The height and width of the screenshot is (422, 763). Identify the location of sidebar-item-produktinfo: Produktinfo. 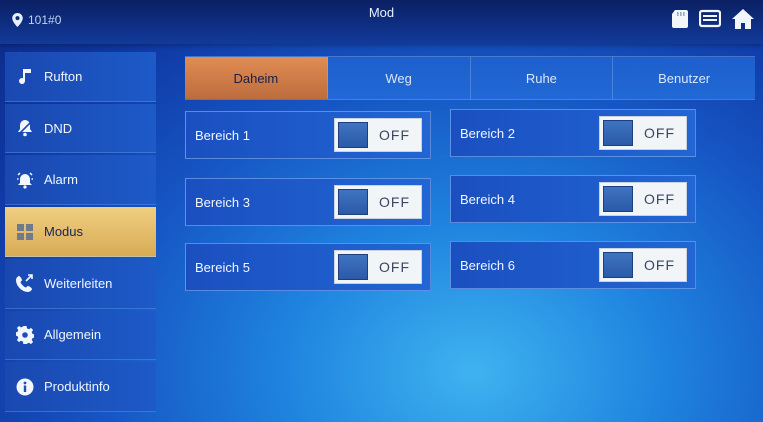
(80, 387).